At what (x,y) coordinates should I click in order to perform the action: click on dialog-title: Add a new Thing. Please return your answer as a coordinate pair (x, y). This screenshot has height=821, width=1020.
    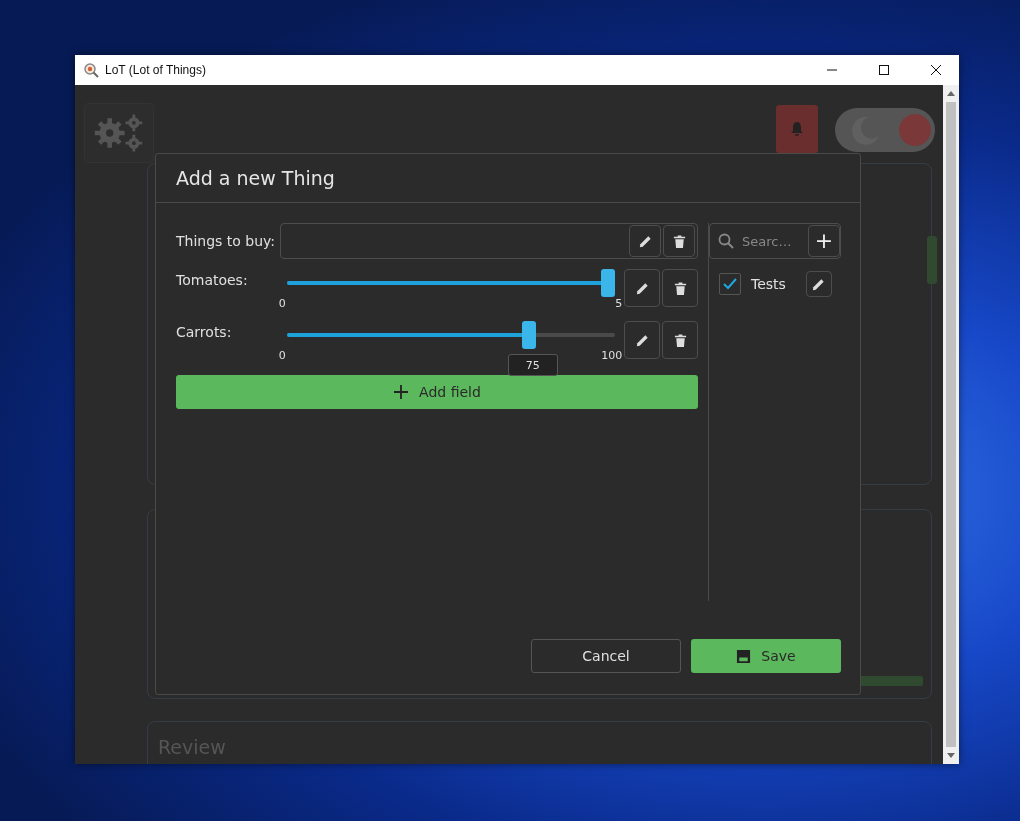
    Looking at the image, I should click on (255, 178).